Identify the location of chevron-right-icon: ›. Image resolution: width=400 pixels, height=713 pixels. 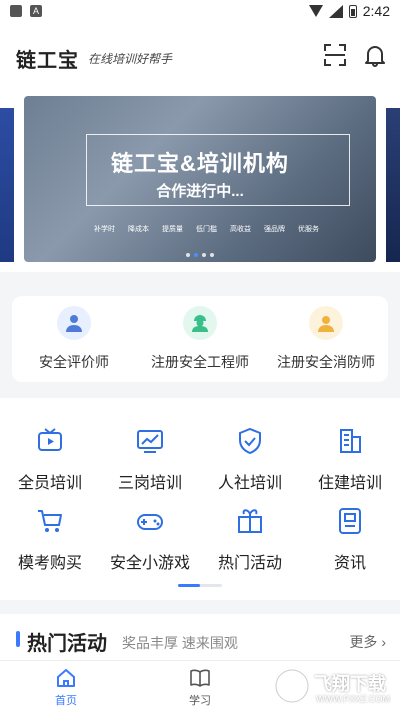
(383, 642).